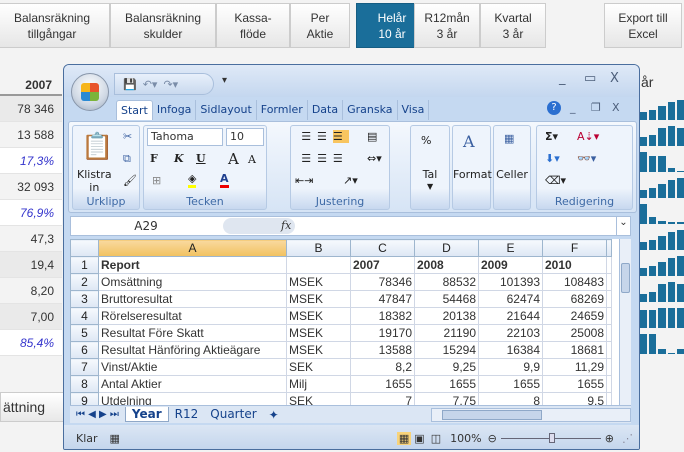 This screenshot has height=452, width=684. Describe the element at coordinates (84, 299) in the screenshot. I see `row-header: 3` at that location.